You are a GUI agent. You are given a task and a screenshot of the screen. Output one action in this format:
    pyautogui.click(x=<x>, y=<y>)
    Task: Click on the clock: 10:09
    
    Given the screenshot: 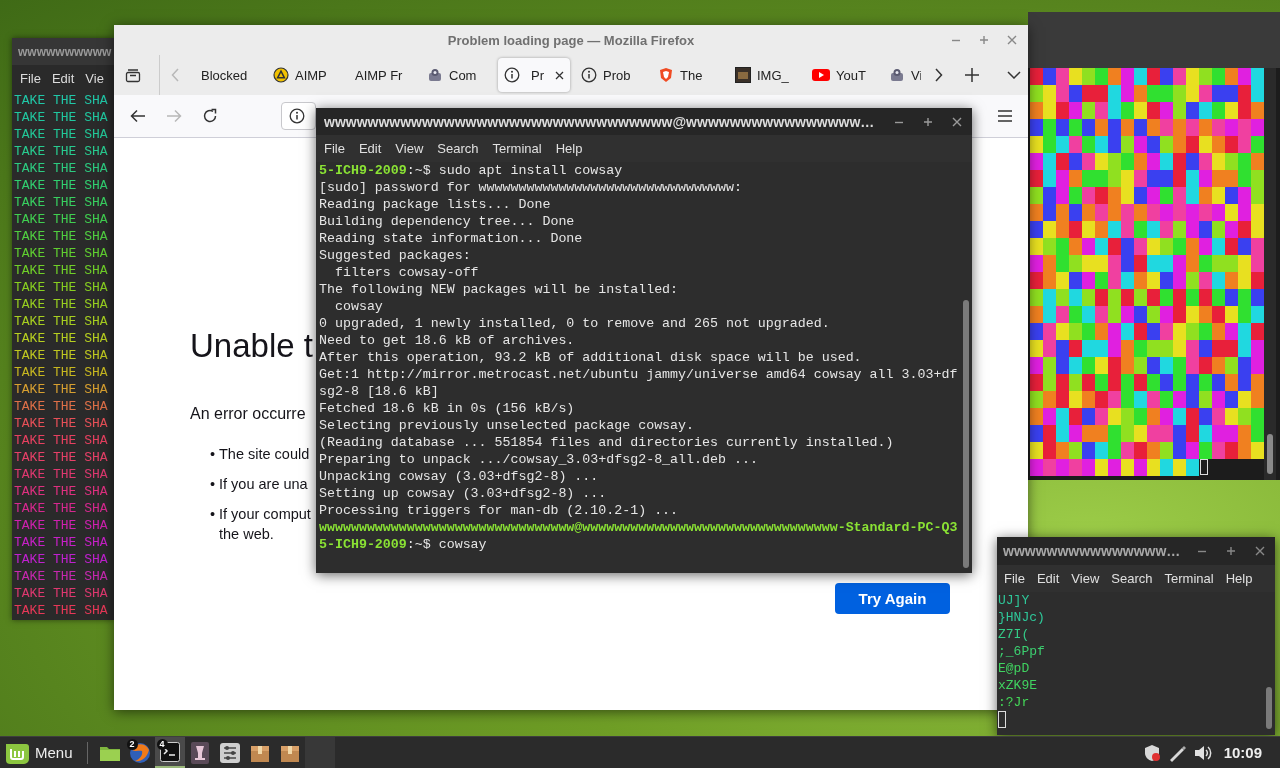 What is the action you would take?
    pyautogui.click(x=1242, y=752)
    